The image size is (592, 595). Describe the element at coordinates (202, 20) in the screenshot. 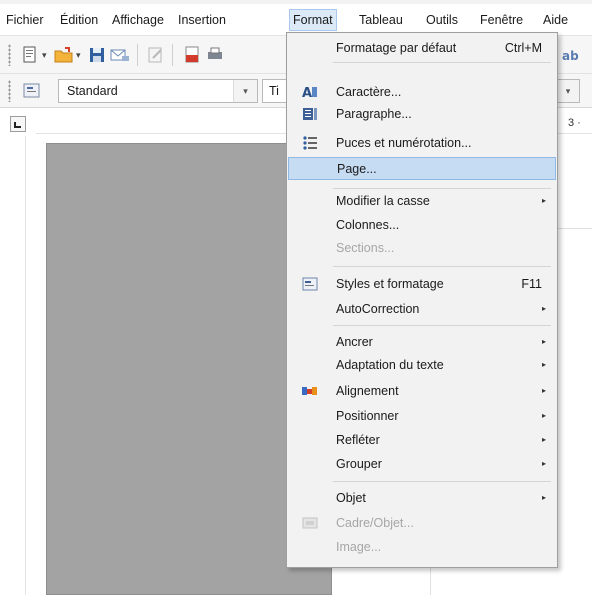

I see `menu-insertion: Insertion` at that location.